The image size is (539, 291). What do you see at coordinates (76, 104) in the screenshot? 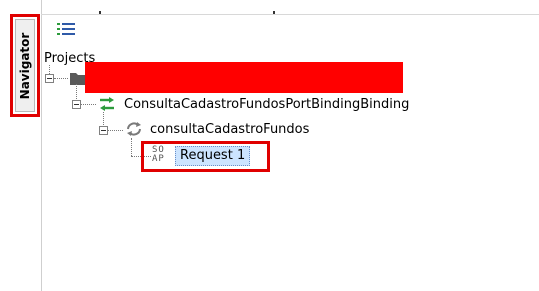
I see `collapse-binding-toggle` at bounding box center [76, 104].